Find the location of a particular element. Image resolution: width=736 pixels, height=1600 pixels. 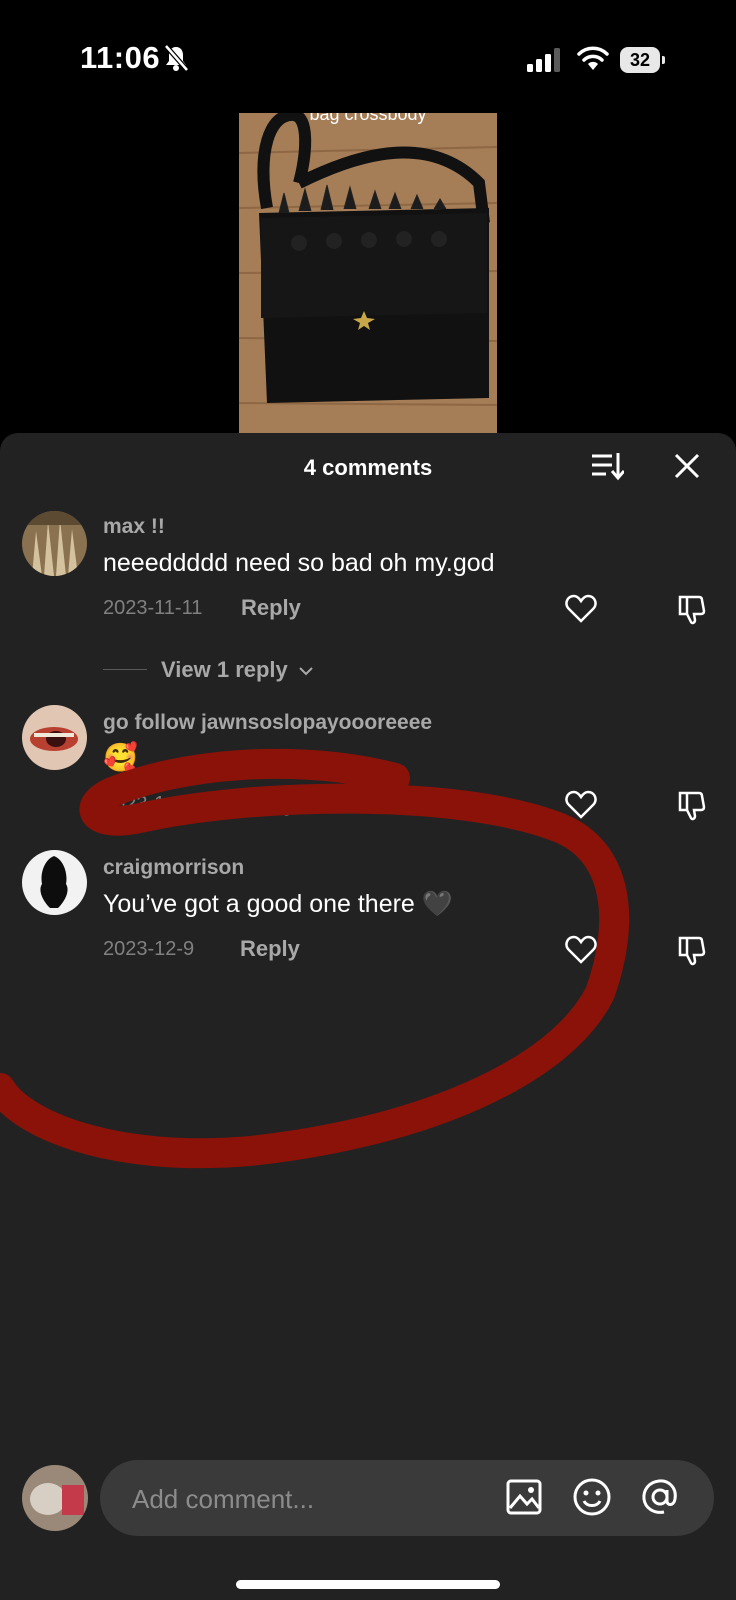

view-replies-text: View 1 reply is located at coordinates (224, 669).